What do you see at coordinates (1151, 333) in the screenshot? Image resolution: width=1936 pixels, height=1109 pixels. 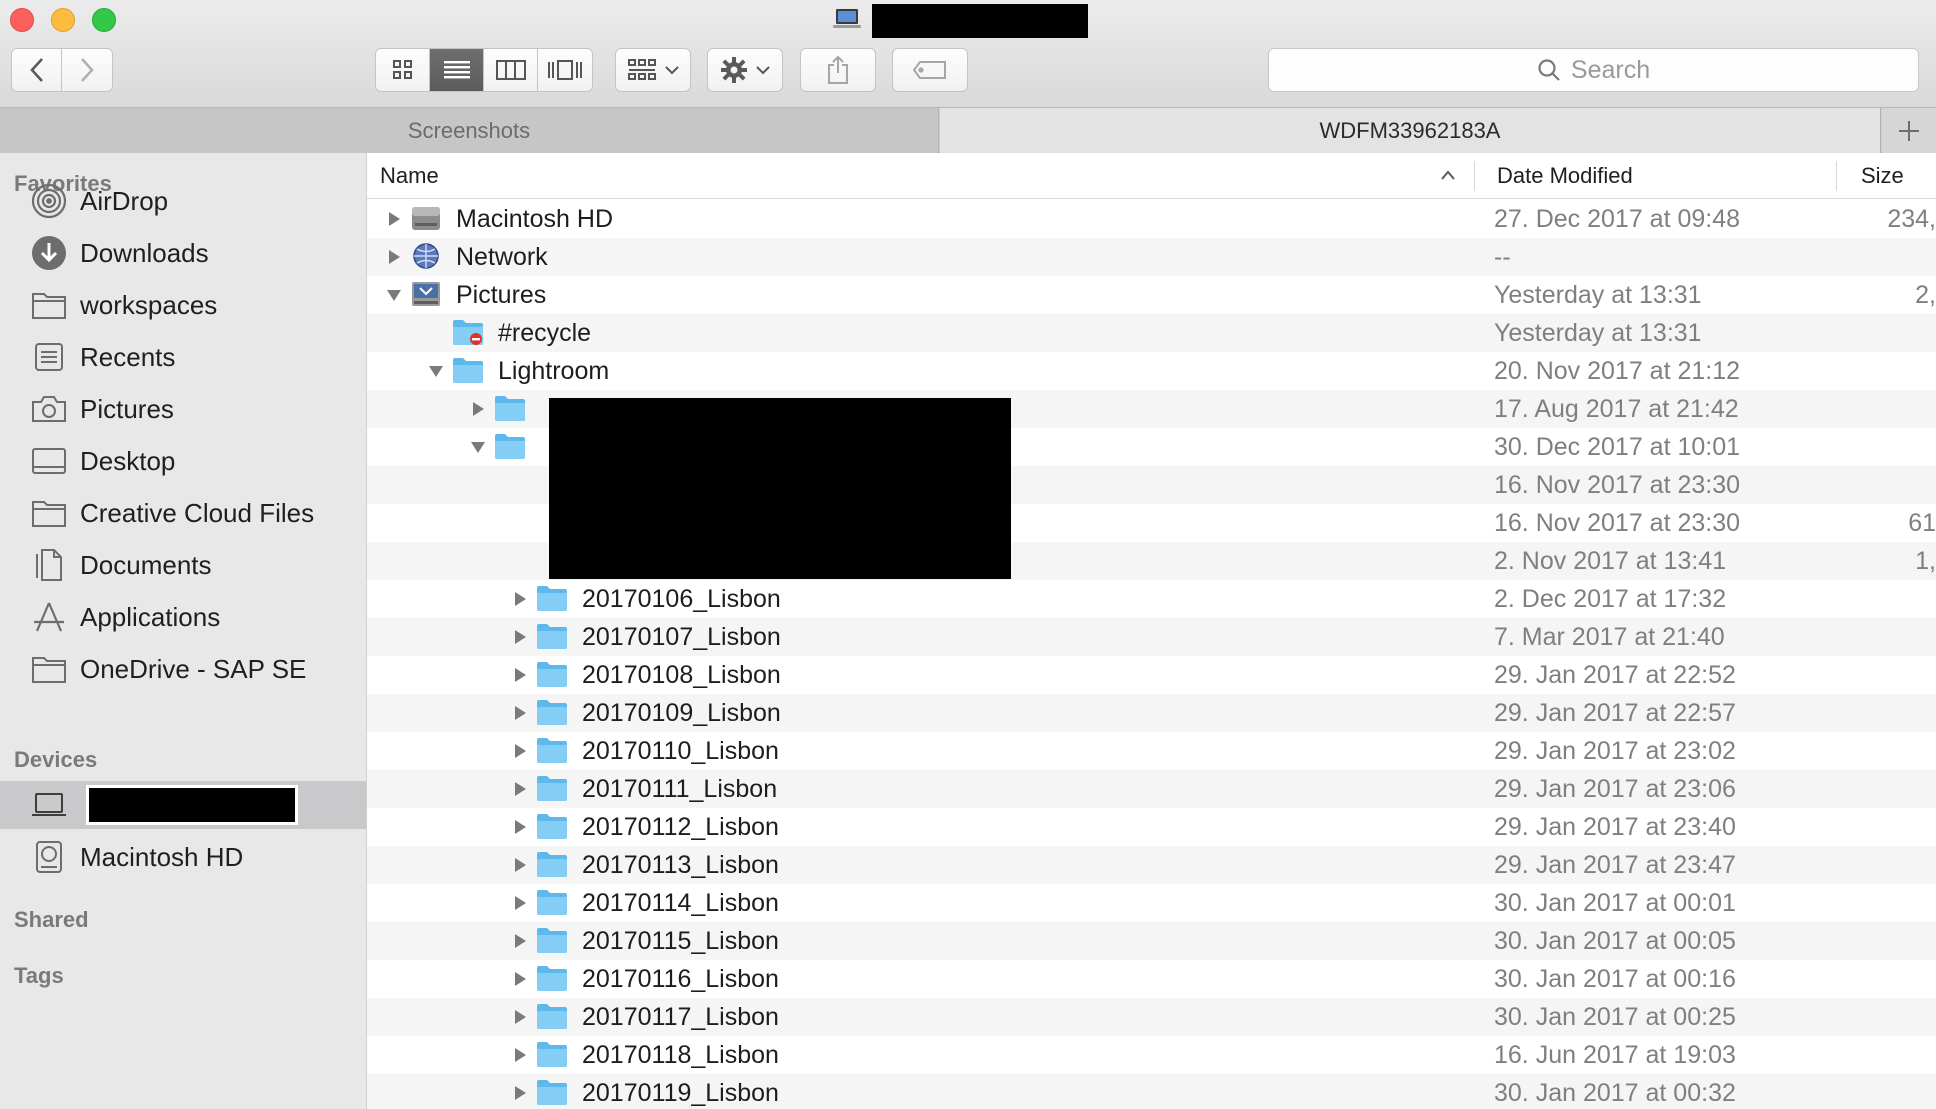 I see `table-row: #recycle Yesterday at 13:31` at bounding box center [1151, 333].